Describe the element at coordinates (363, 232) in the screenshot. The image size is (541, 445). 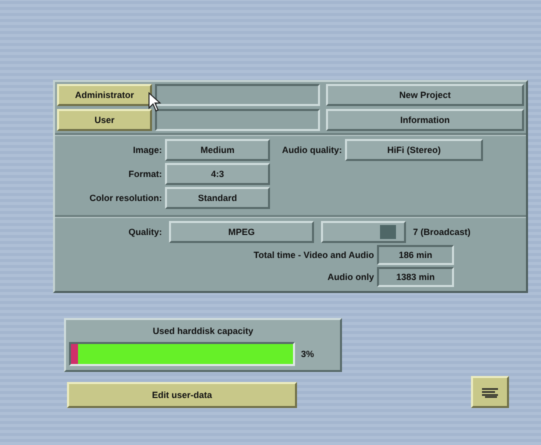
I see `slider-track` at that location.